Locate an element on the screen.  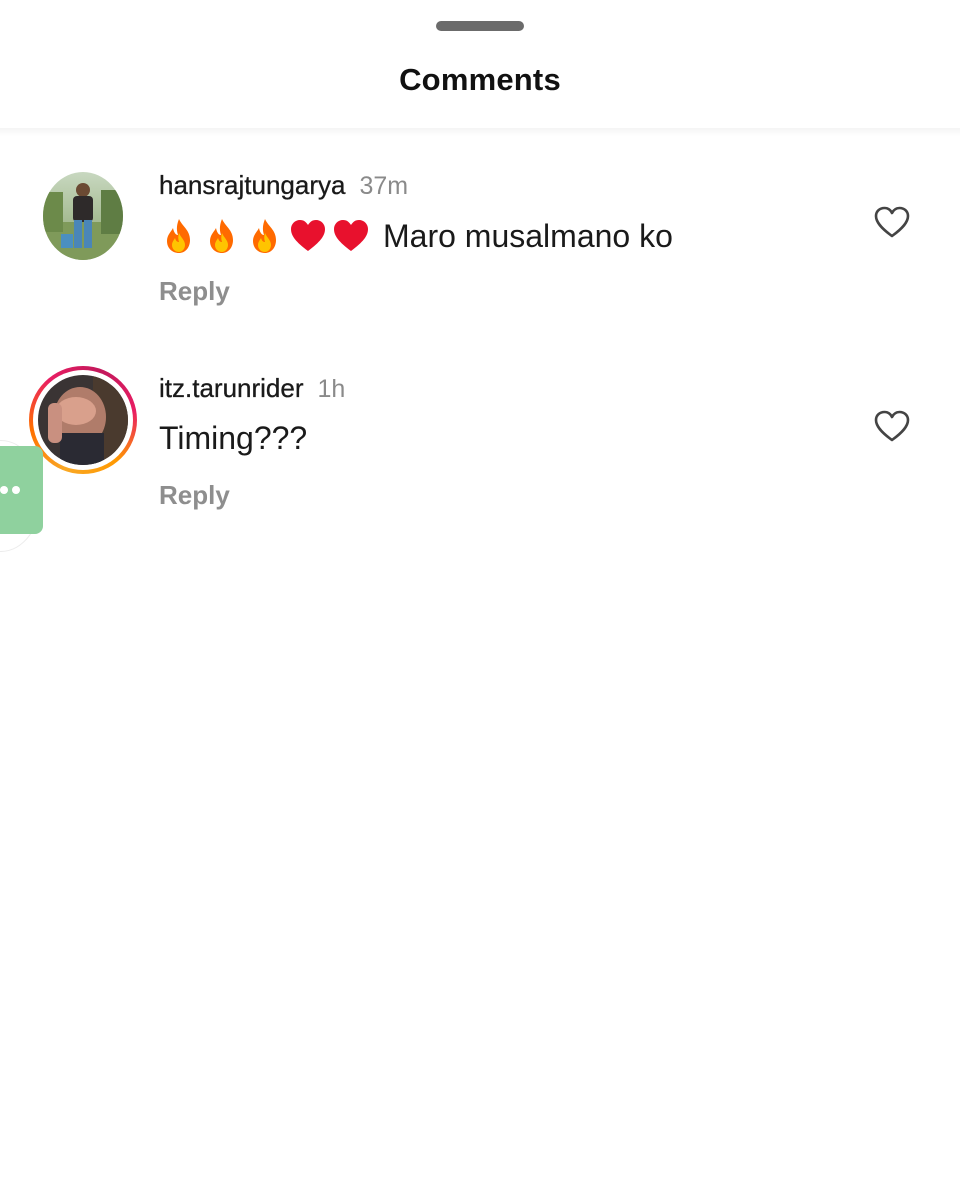
comment-text: Timing??? is located at coordinates (233, 438).